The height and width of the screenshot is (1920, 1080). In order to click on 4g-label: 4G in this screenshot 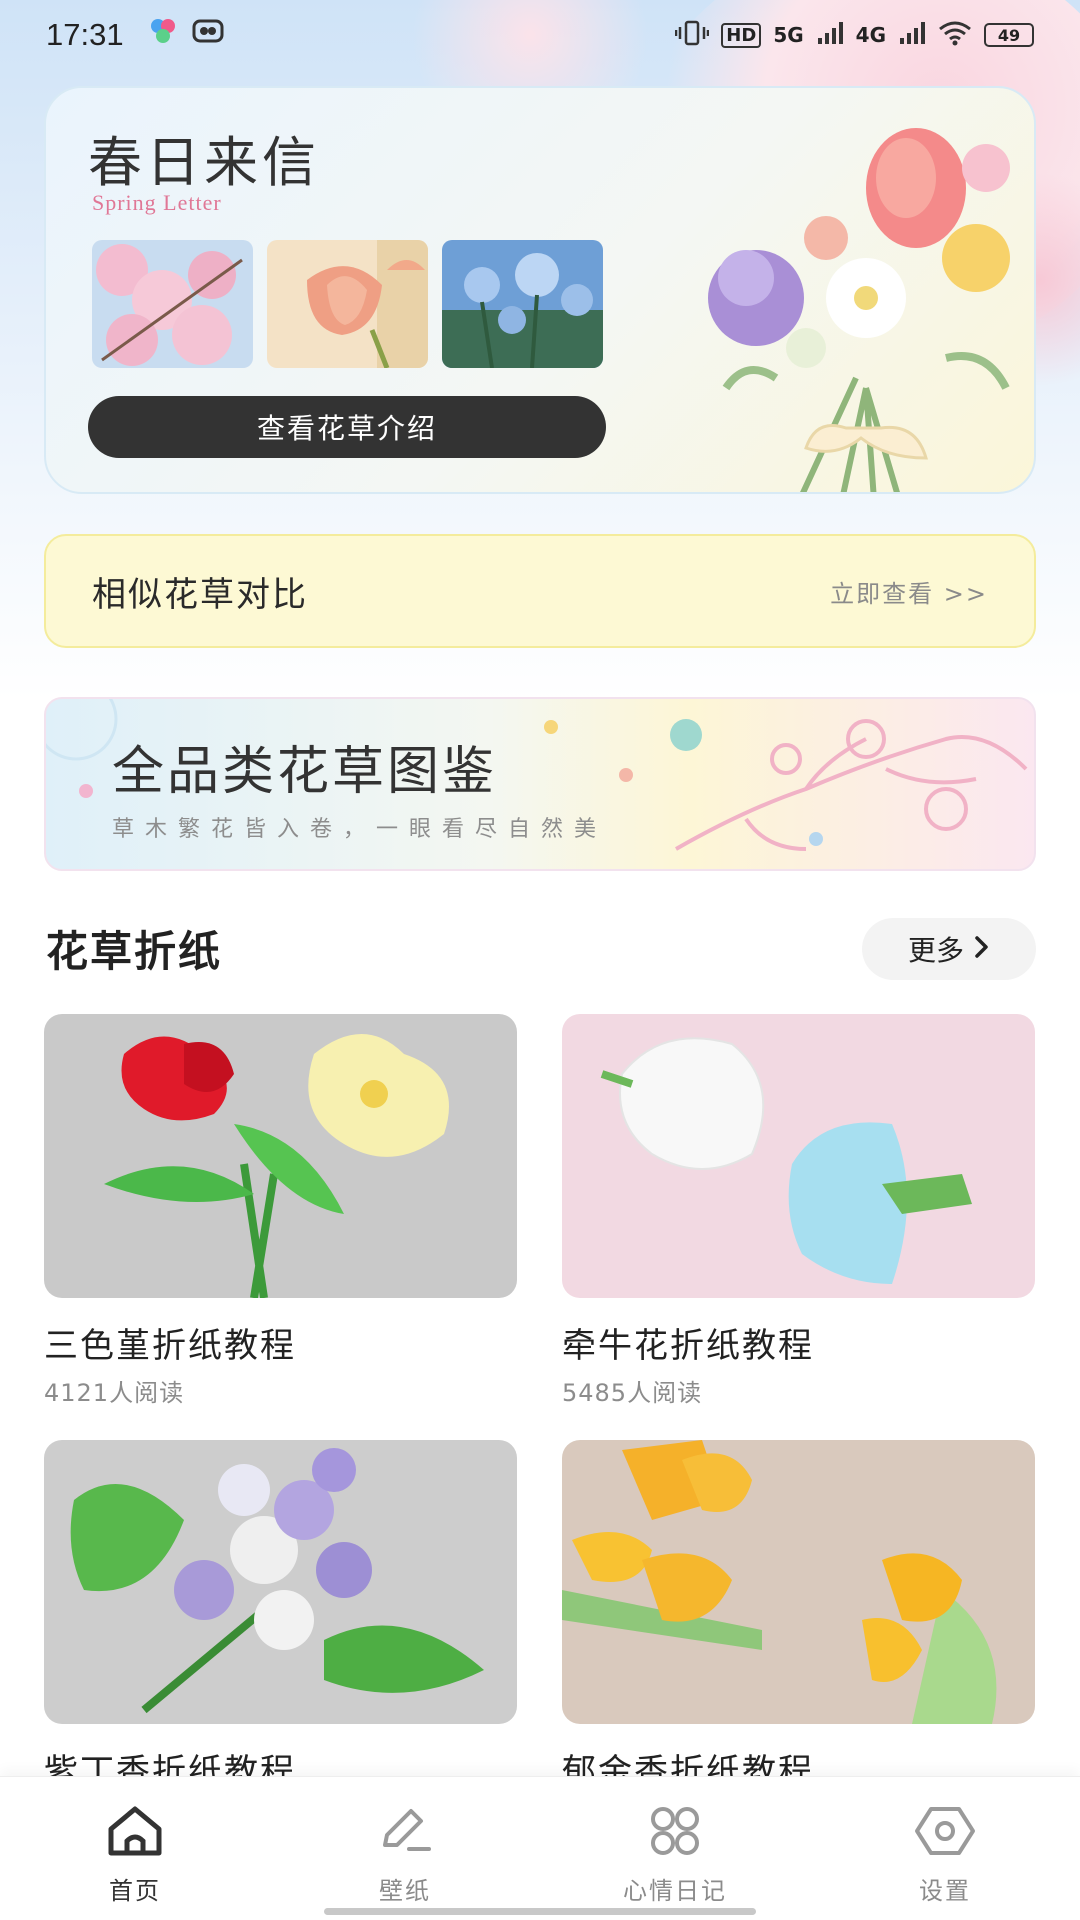, I will do `click(870, 35)`.